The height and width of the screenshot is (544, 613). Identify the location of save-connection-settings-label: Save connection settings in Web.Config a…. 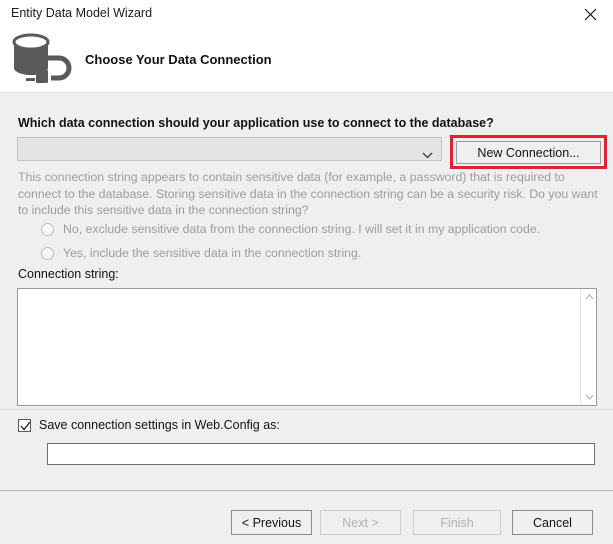
(159, 425).